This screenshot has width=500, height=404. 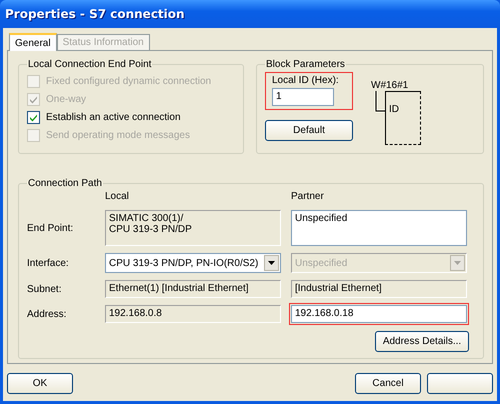 What do you see at coordinates (193, 314) in the screenshot?
I see `read-only-field: 192.168.0.8` at bounding box center [193, 314].